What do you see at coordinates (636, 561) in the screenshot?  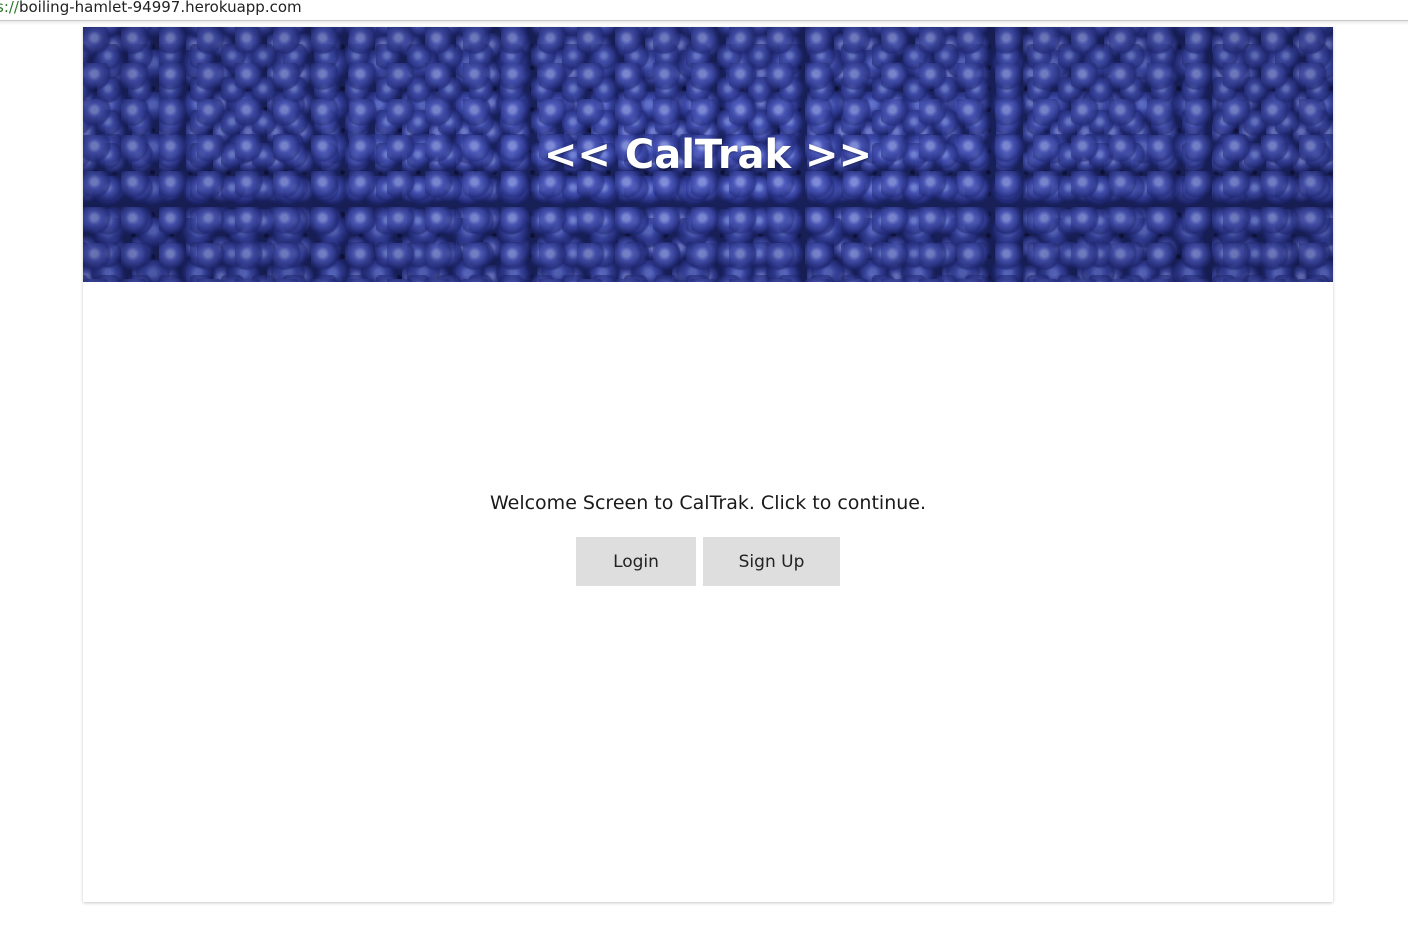 I see `login-button: Login` at bounding box center [636, 561].